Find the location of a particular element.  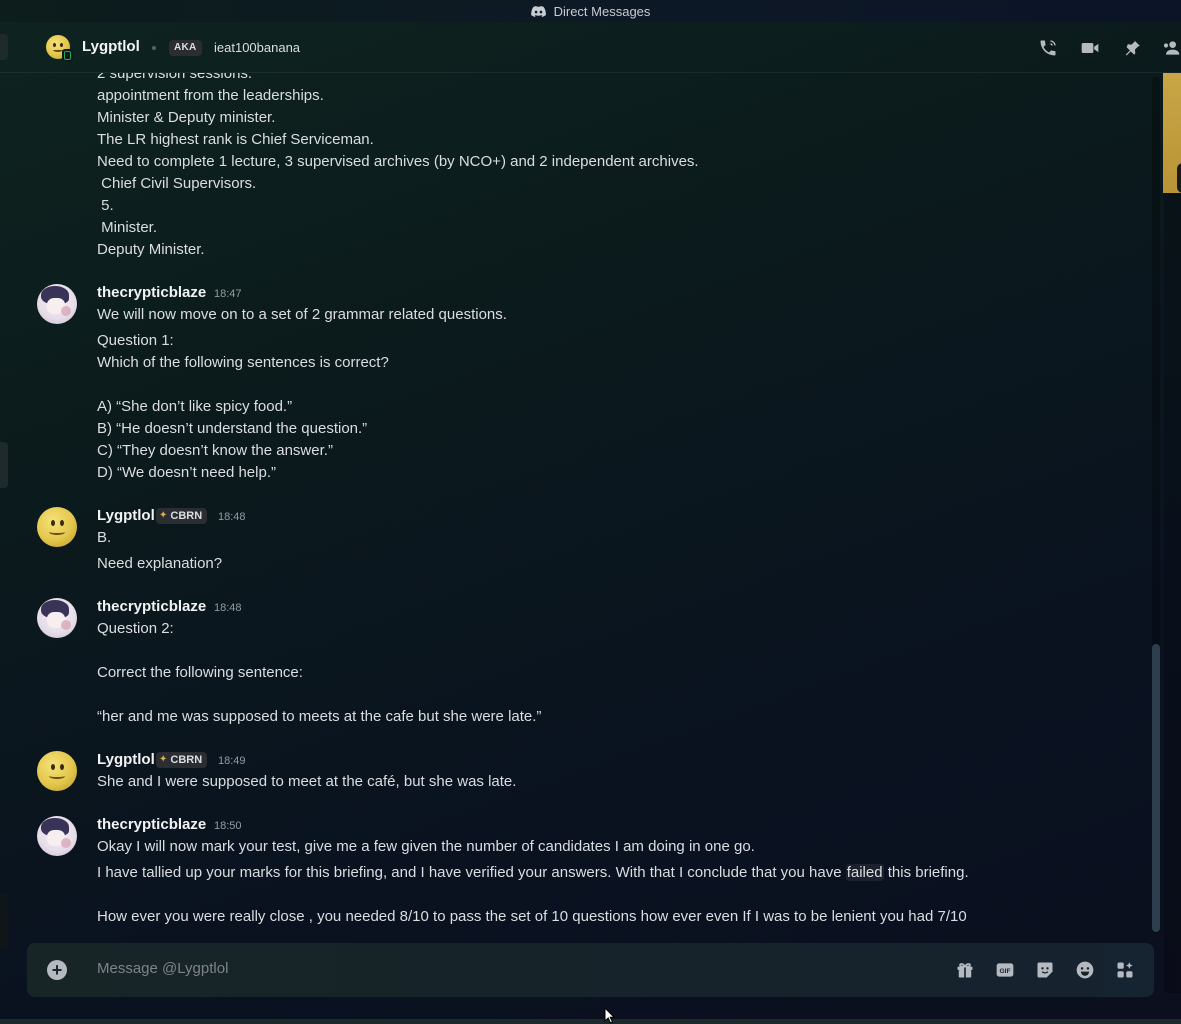

message-text: Minister. is located at coordinates (127, 227).